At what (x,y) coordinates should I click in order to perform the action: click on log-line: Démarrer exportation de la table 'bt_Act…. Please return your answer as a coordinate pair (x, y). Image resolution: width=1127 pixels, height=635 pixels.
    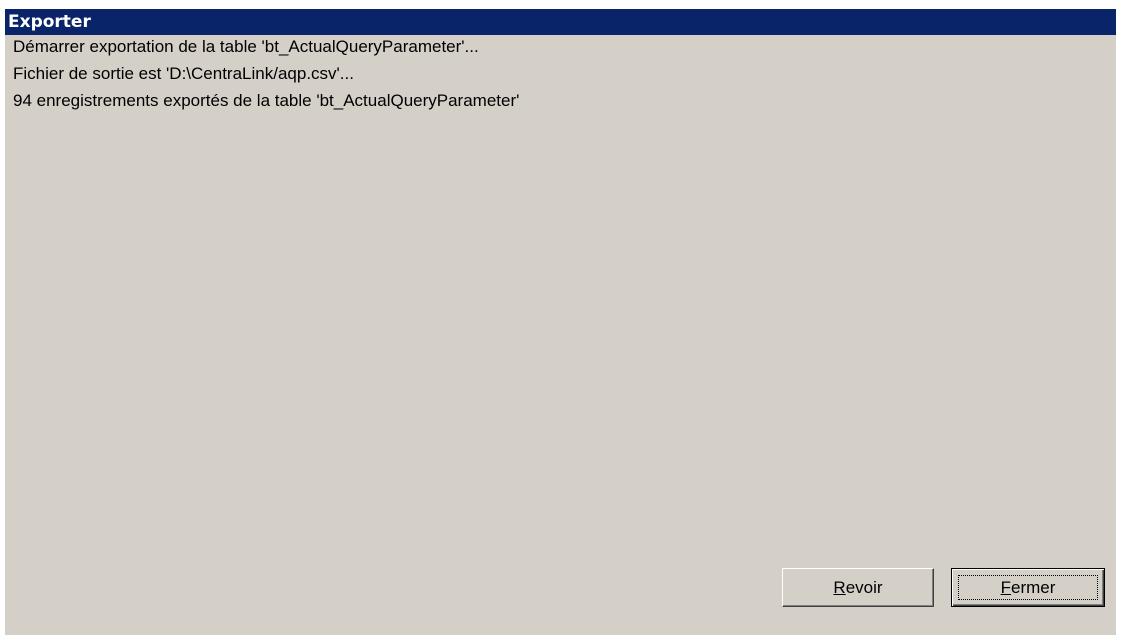
    Looking at the image, I should click on (246, 46).